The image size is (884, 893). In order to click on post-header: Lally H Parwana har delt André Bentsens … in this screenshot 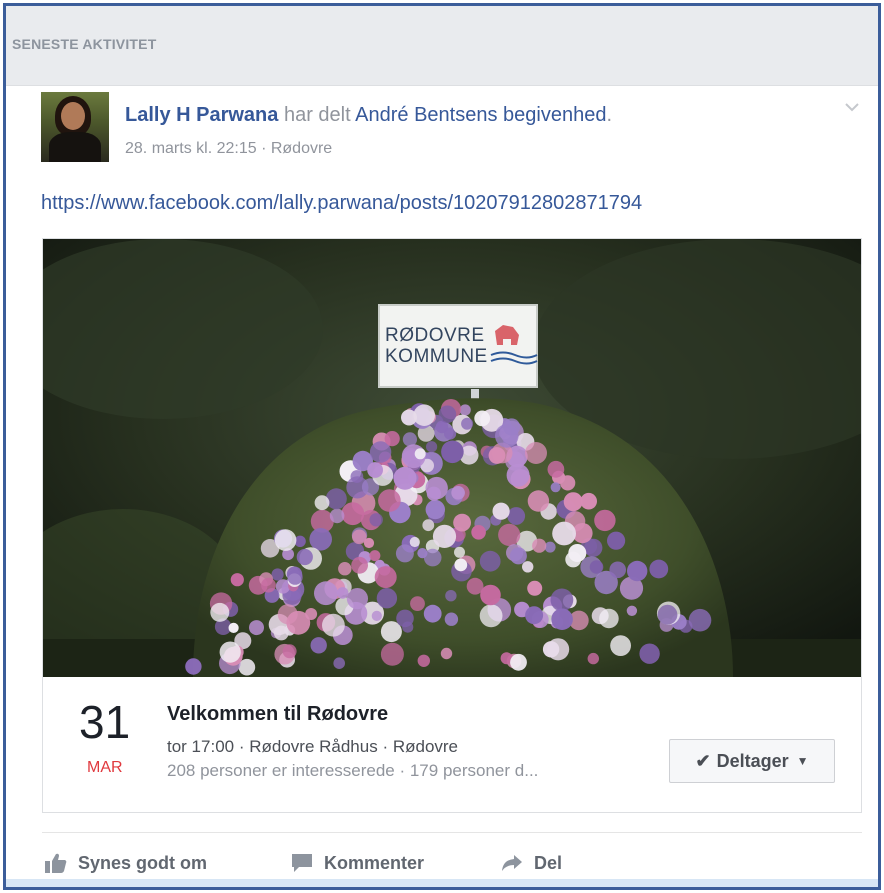, I will do `click(451, 127)`.